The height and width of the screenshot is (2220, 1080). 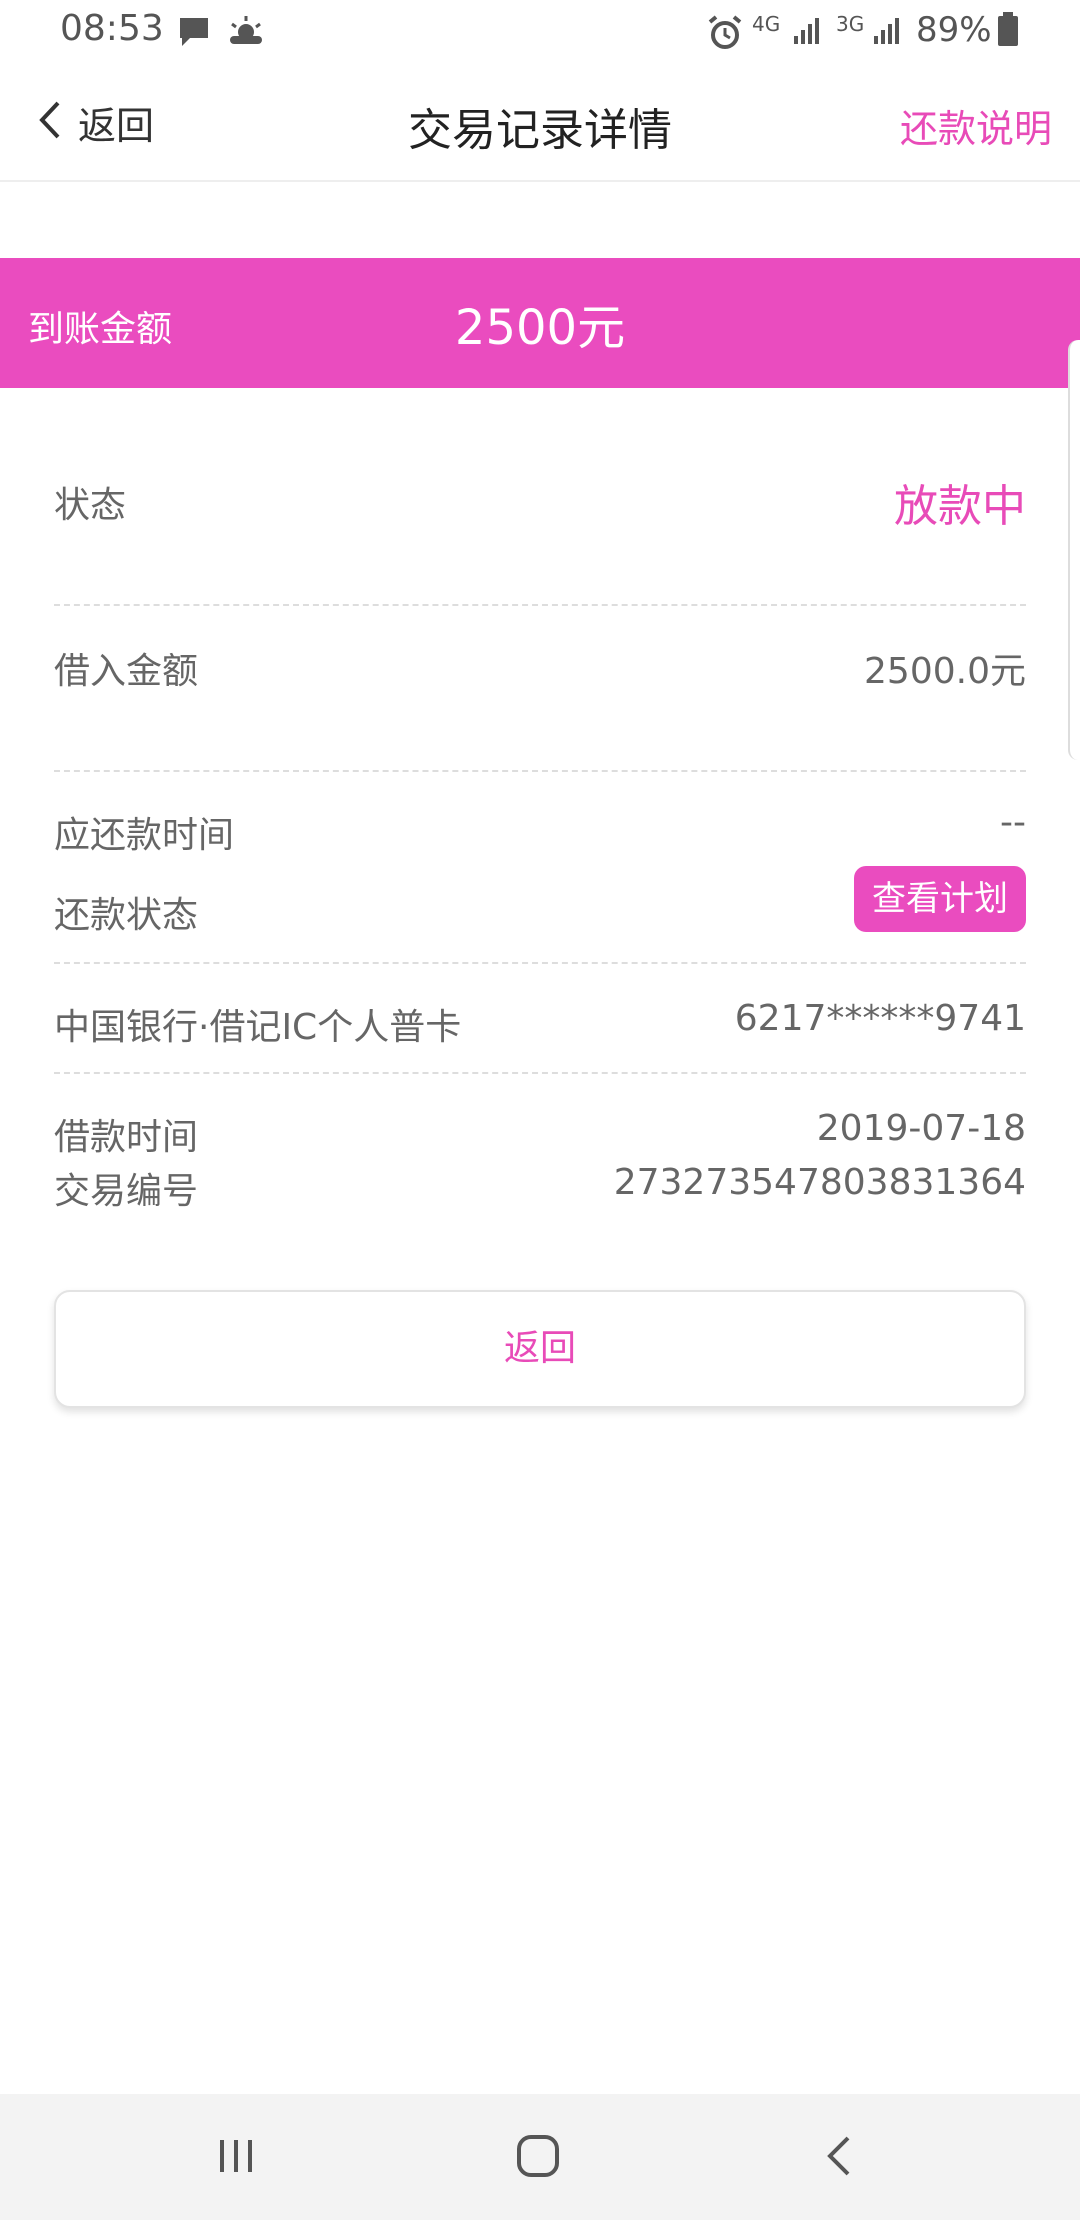 I want to click on status-bar: 08:53 4G 3G 89%, so click(x=540, y=32).